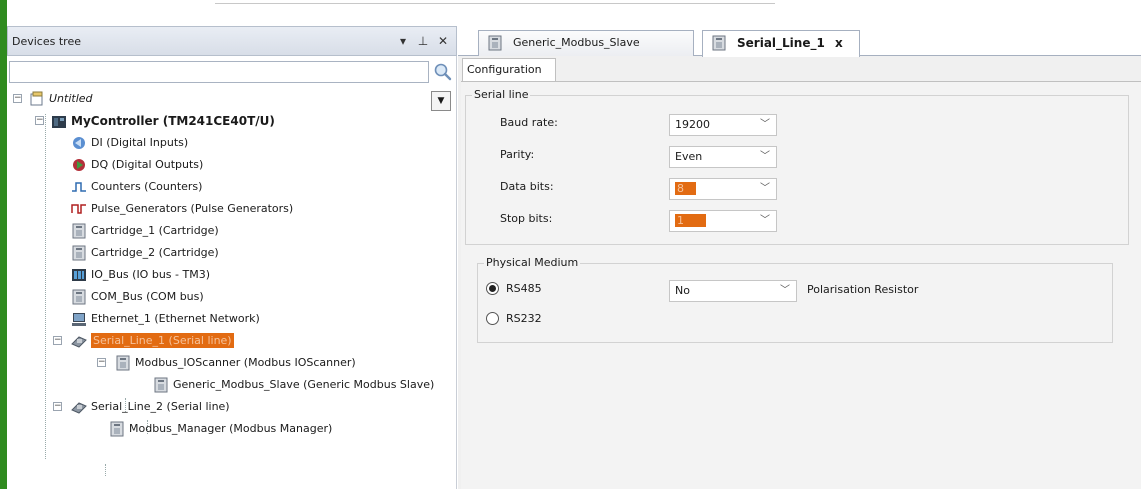  Describe the element at coordinates (527, 186) in the screenshot. I see `data-bits-label: Data bits:` at that location.